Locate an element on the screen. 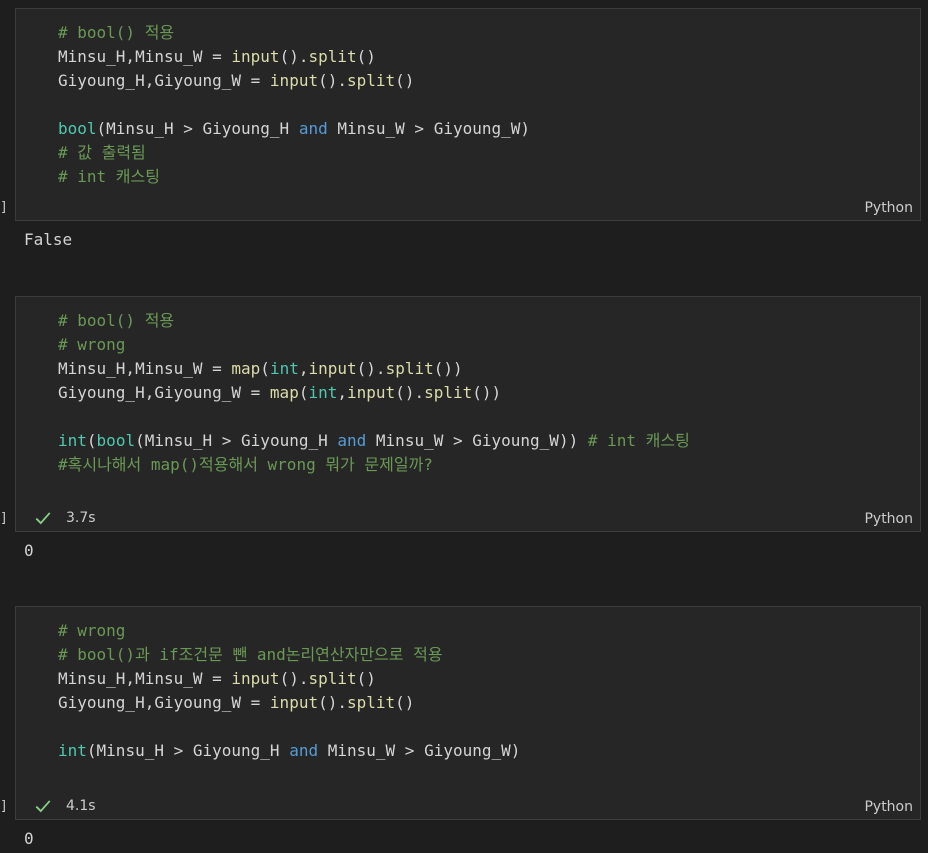 The width and height of the screenshot is (928, 853). execution-time: 3.7s is located at coordinates (81, 518).